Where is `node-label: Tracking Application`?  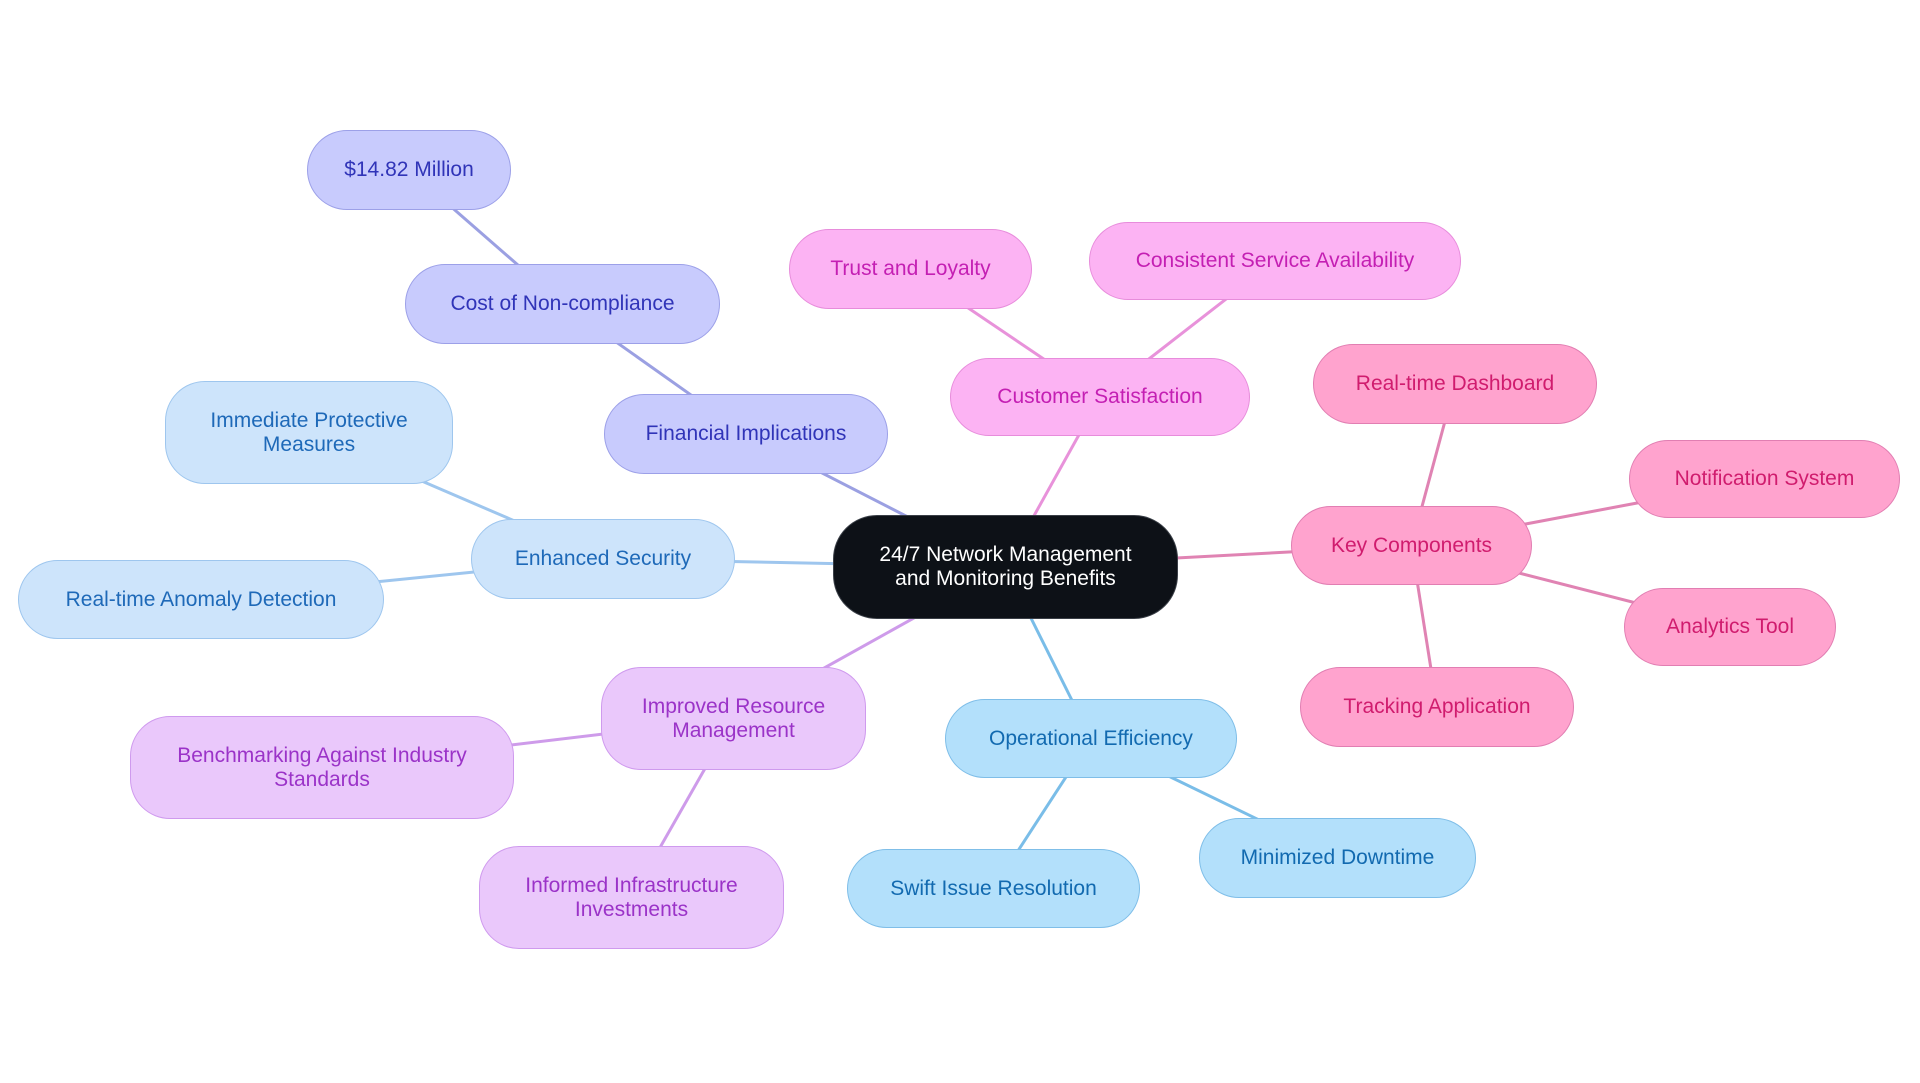
node-label: Tracking Application is located at coordinates (1437, 706).